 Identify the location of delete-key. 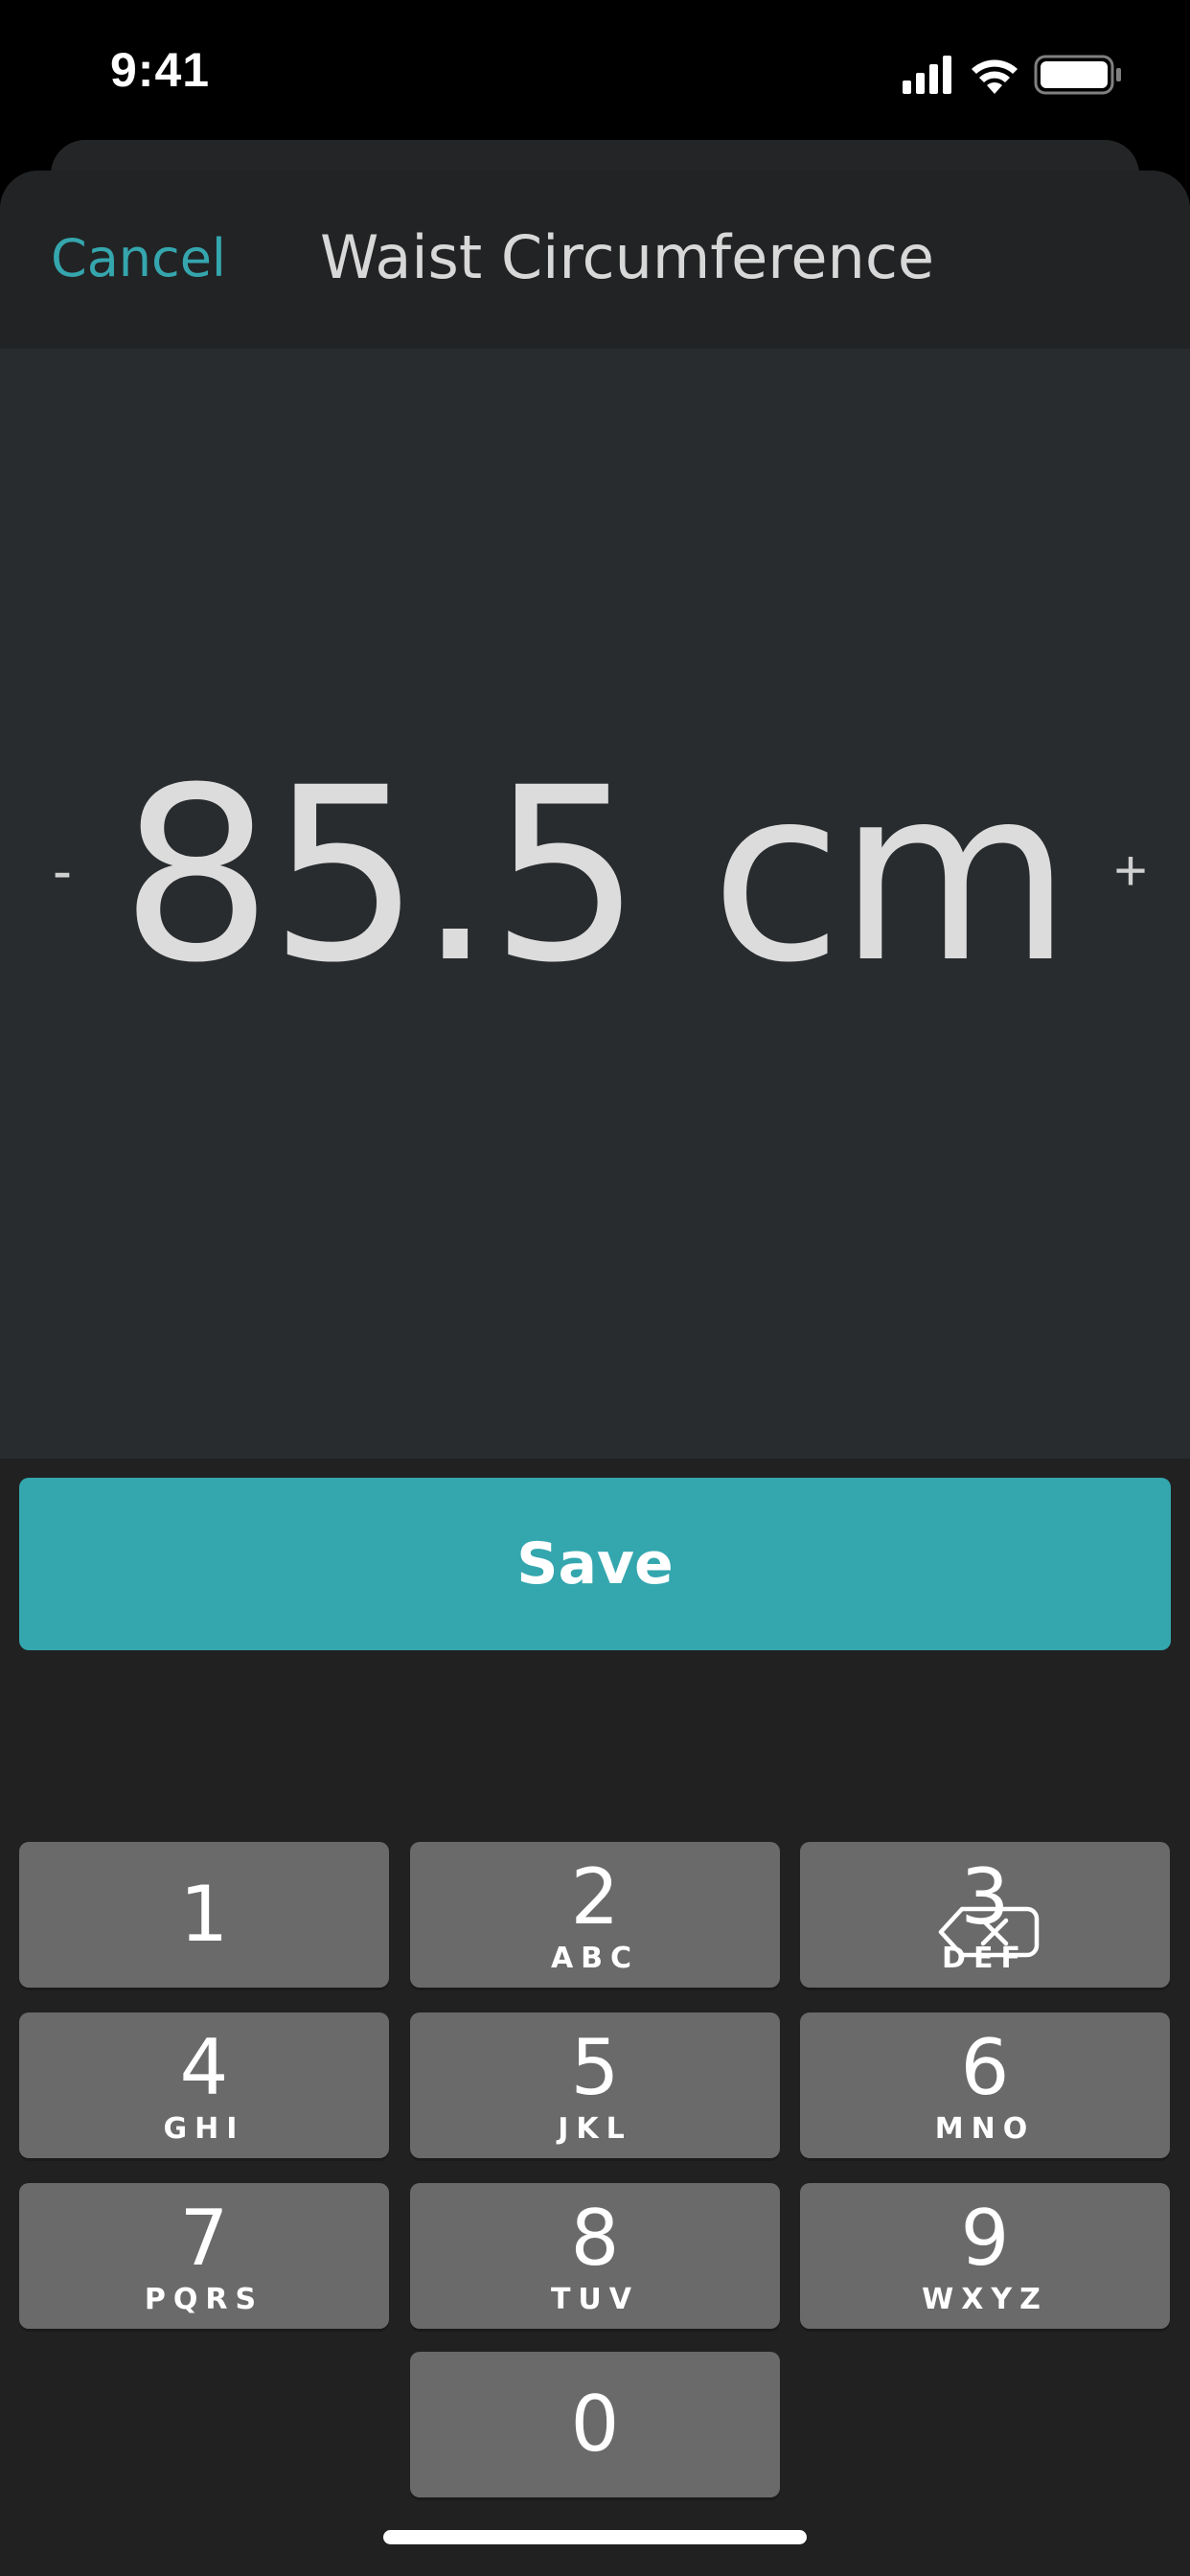
(992, 1932).